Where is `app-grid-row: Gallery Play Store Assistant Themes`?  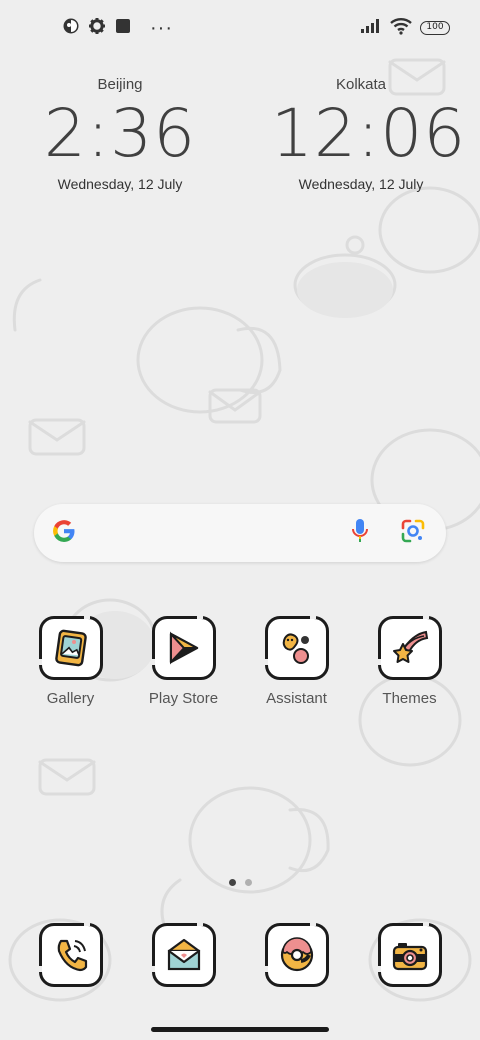
app-grid-row: Gallery Play Store Assistant Themes is located at coordinates (240, 661).